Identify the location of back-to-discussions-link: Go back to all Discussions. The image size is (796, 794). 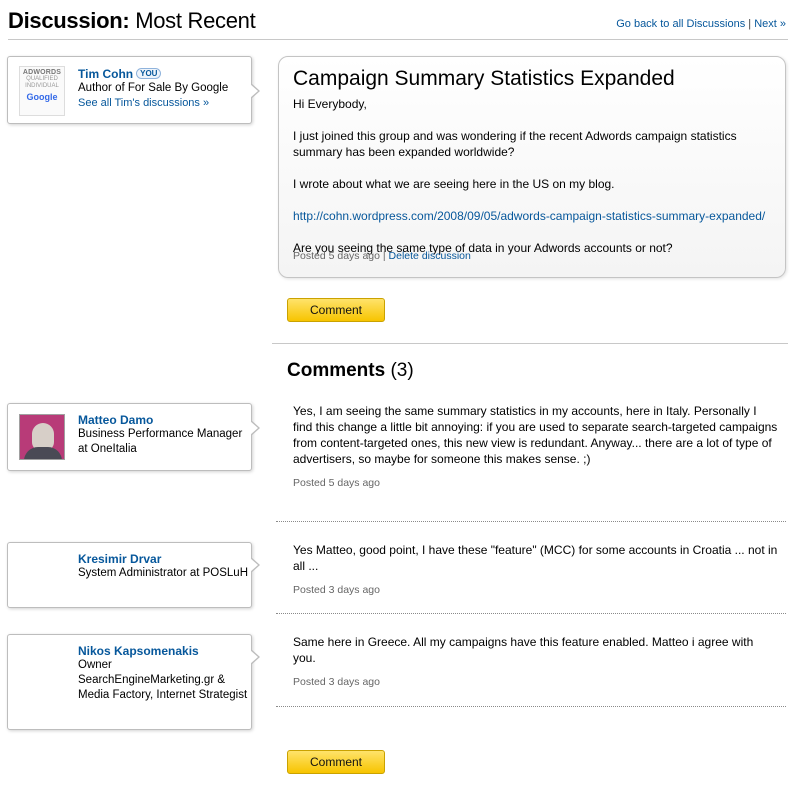
(680, 24).